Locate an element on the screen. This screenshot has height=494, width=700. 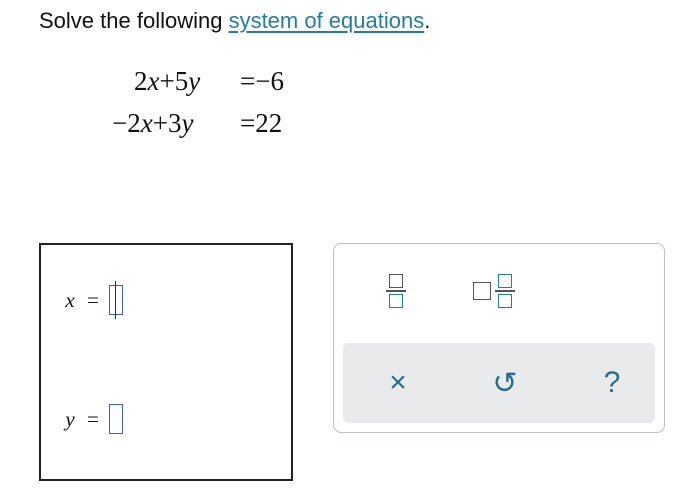
answer-row-x: x = is located at coordinates (92, 300).